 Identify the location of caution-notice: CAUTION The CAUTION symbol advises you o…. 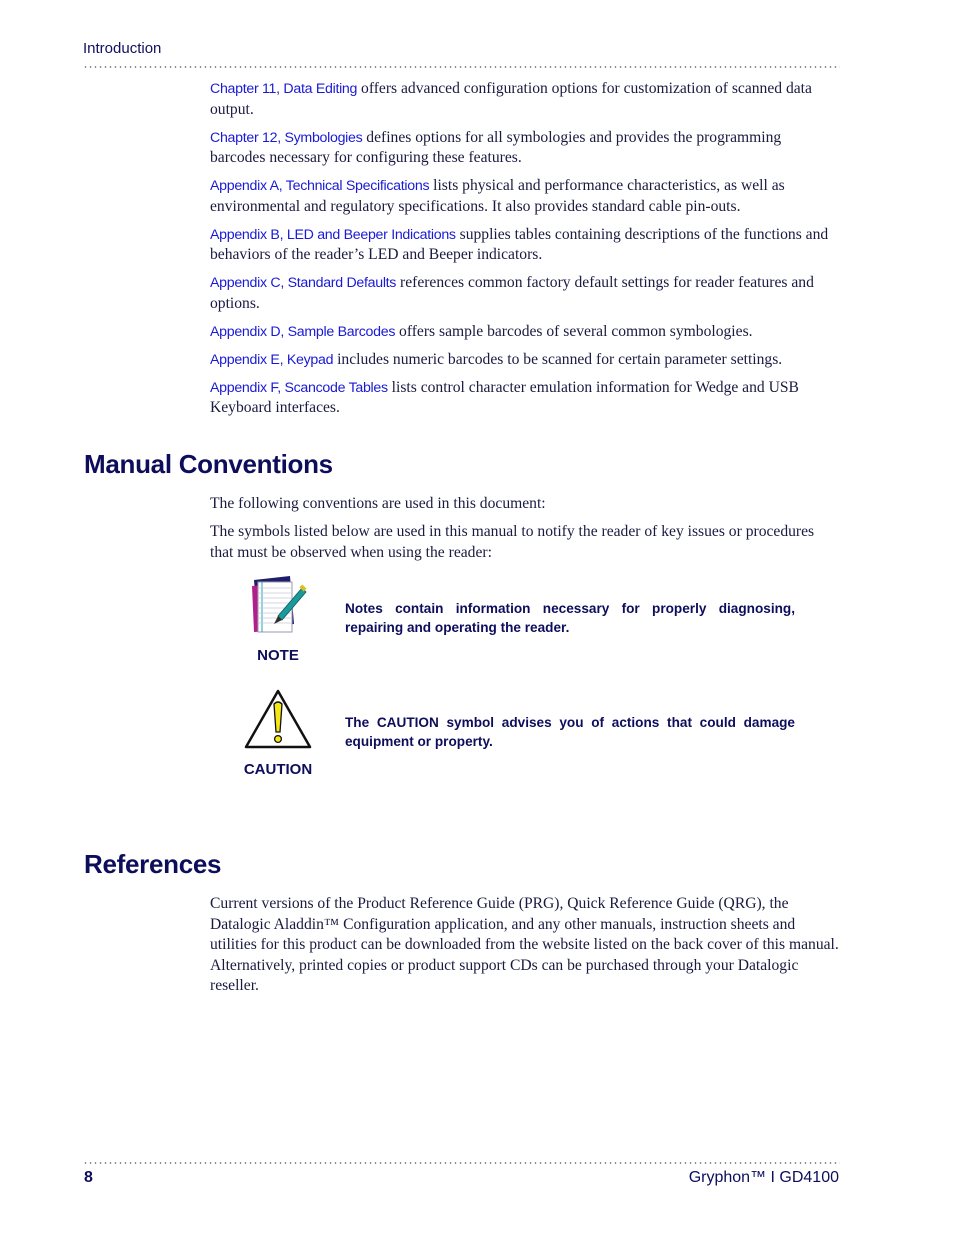
(540, 738).